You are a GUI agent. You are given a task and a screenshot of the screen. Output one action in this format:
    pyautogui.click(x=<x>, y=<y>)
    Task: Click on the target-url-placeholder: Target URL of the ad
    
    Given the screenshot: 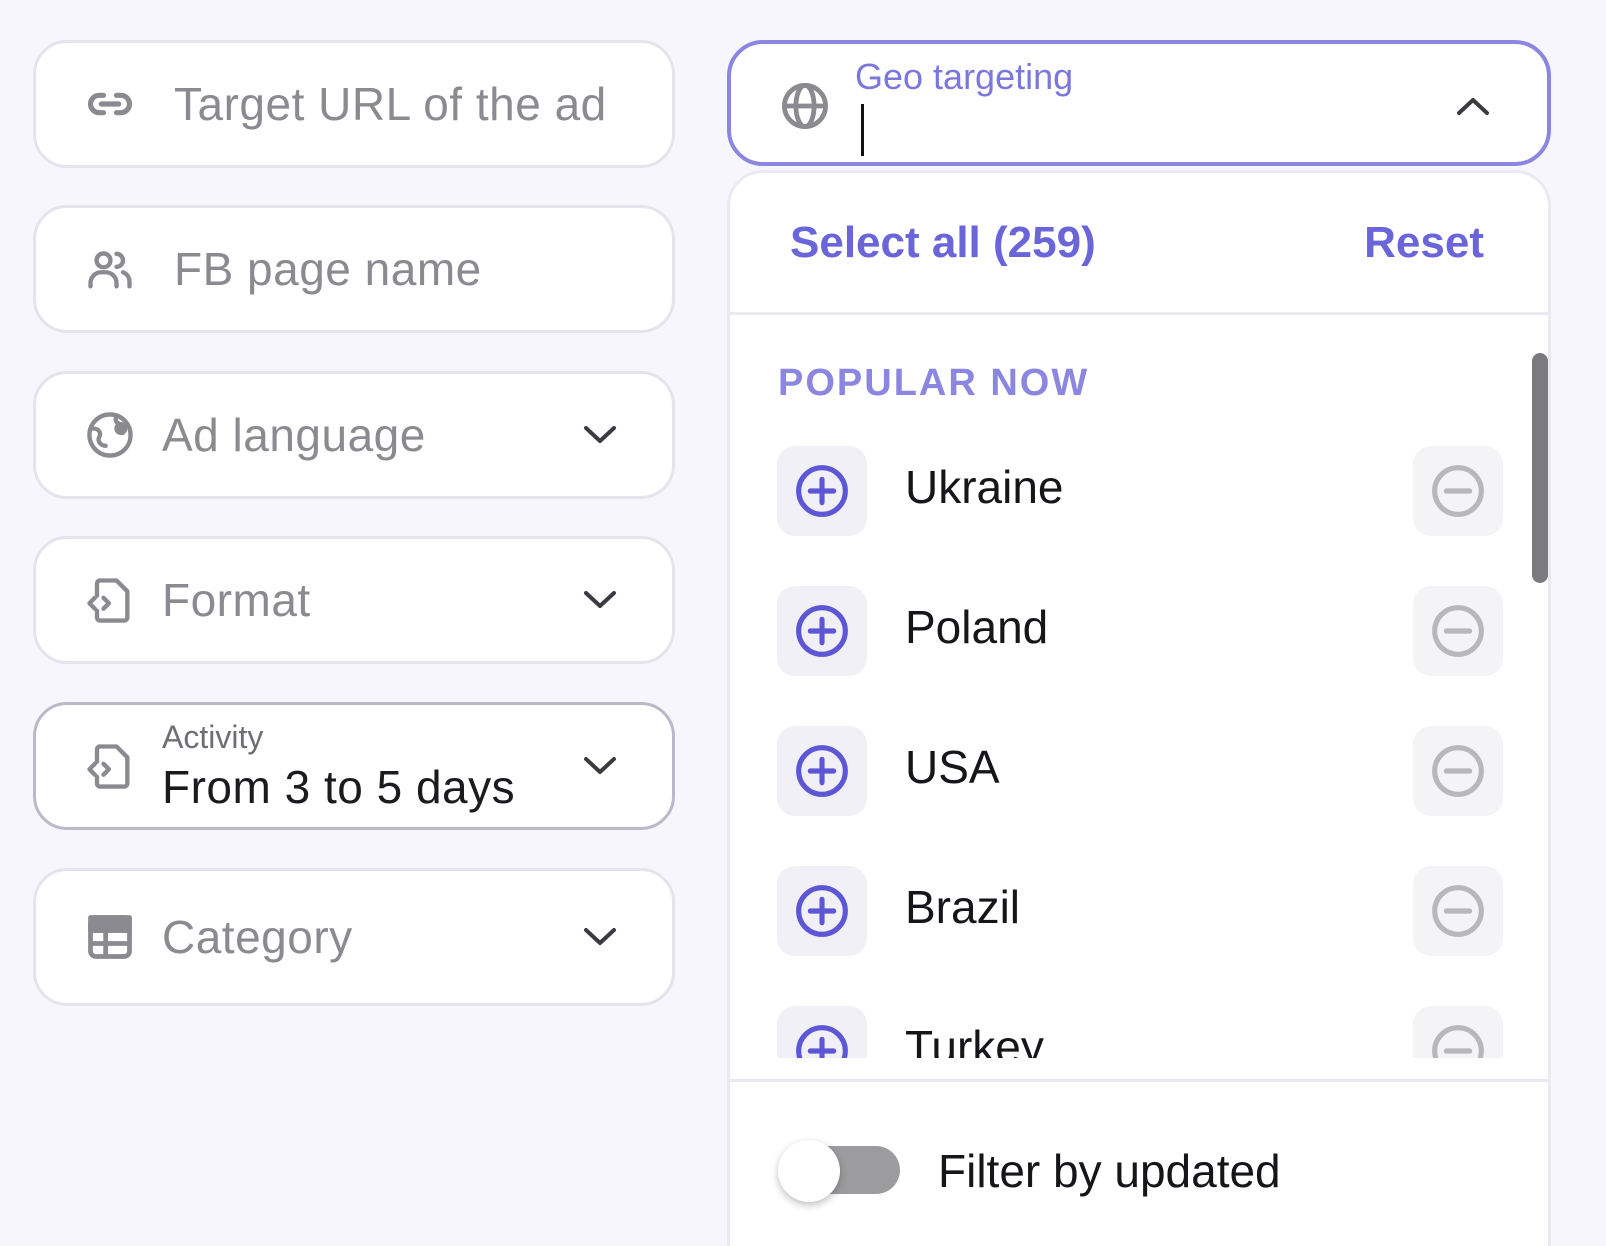 What is the action you would take?
    pyautogui.click(x=390, y=104)
    